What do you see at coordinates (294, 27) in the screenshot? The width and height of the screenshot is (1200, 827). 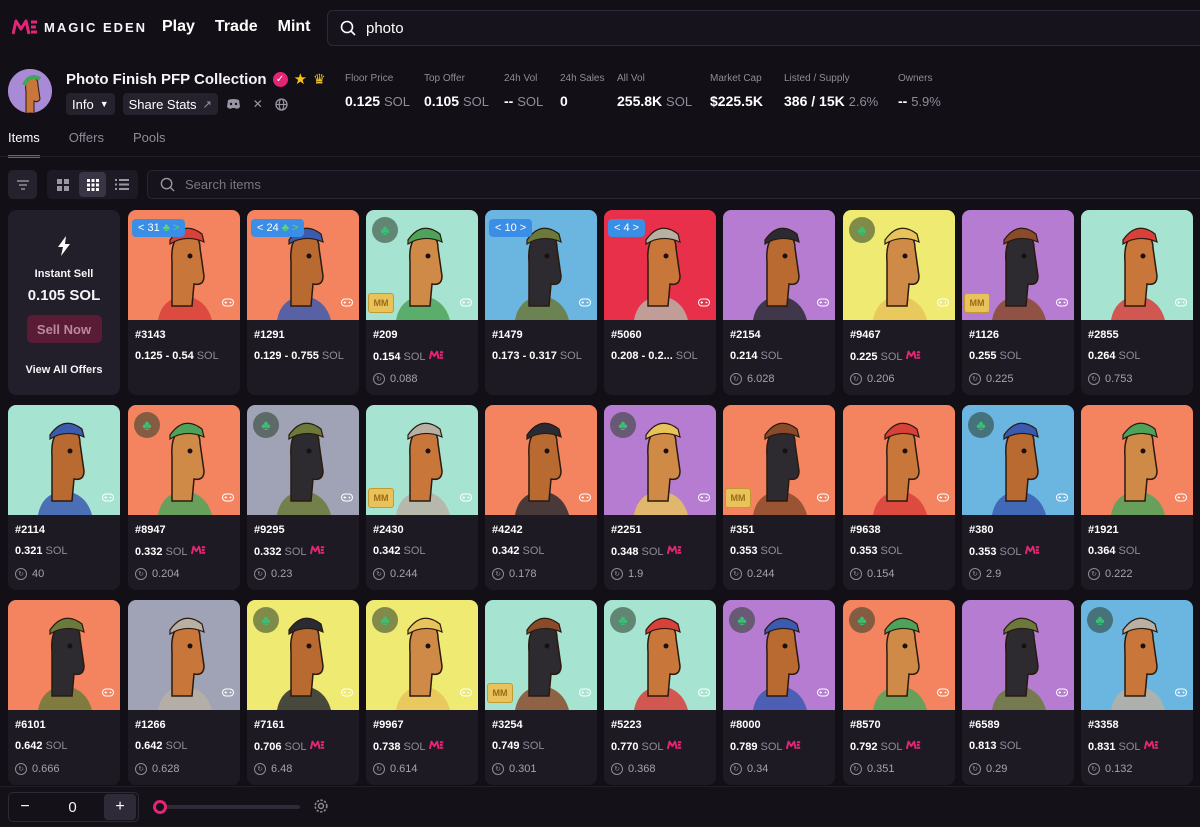 I see `nav-mint: Mint` at bounding box center [294, 27].